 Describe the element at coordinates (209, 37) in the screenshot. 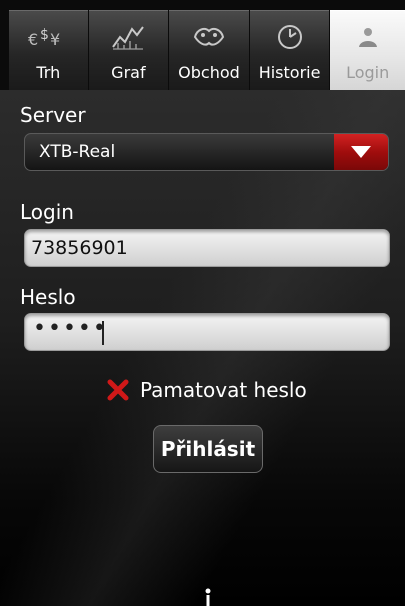

I see `trade-icon` at that location.